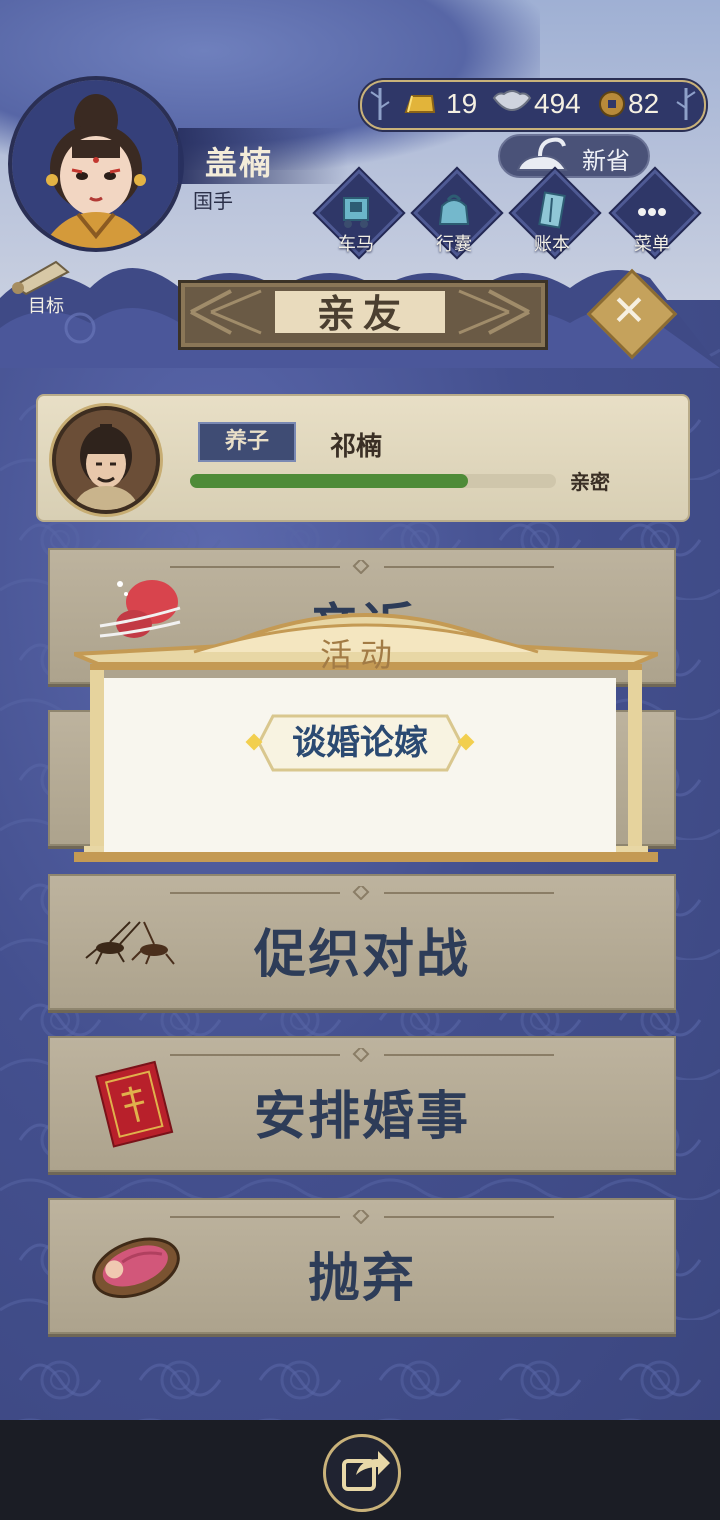 Image resolution: width=720 pixels, height=1520 pixels. What do you see at coordinates (533, 105) in the screenshot?
I see `currency-bar: 19 494 82` at bounding box center [533, 105].